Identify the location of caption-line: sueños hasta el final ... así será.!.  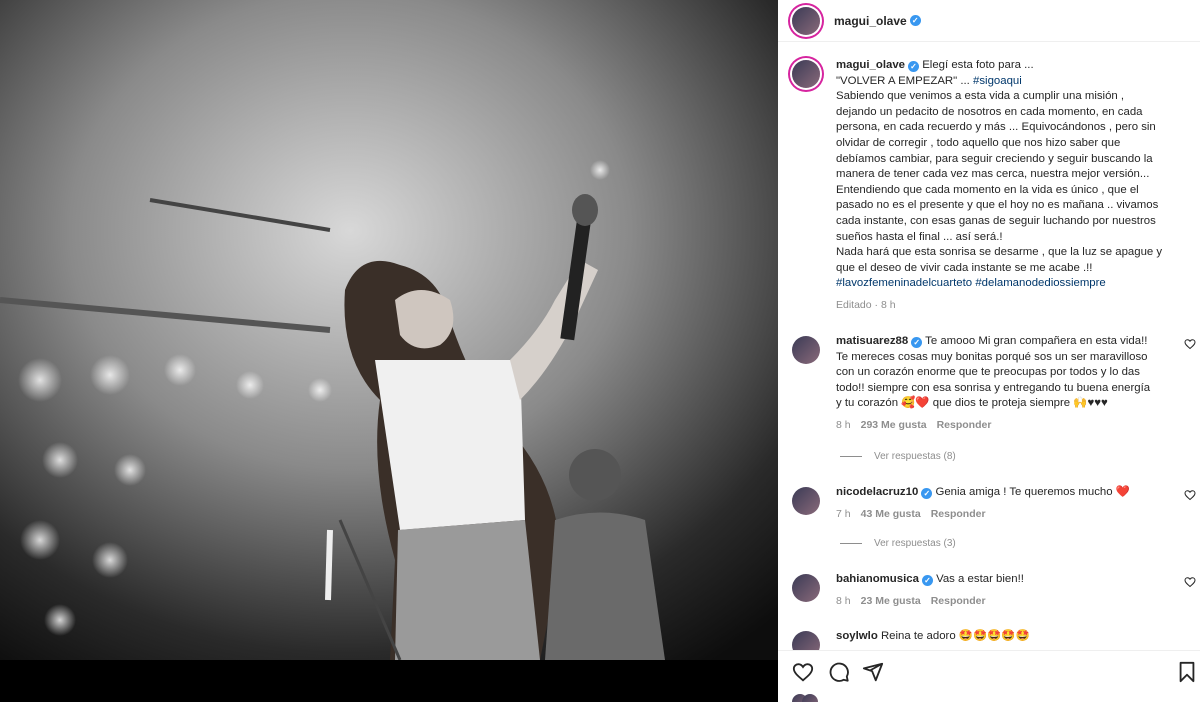
(919, 236).